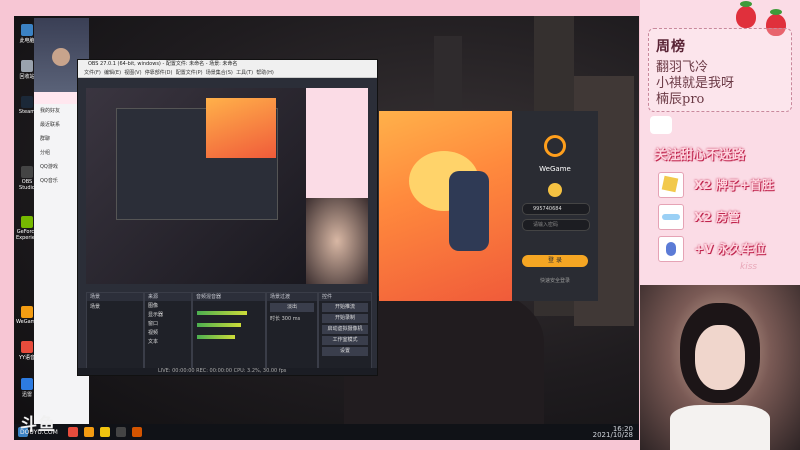 Image resolution: width=800 pixels, height=450 pixels. I want to click on menu-item: 文件(F), so click(92, 73).